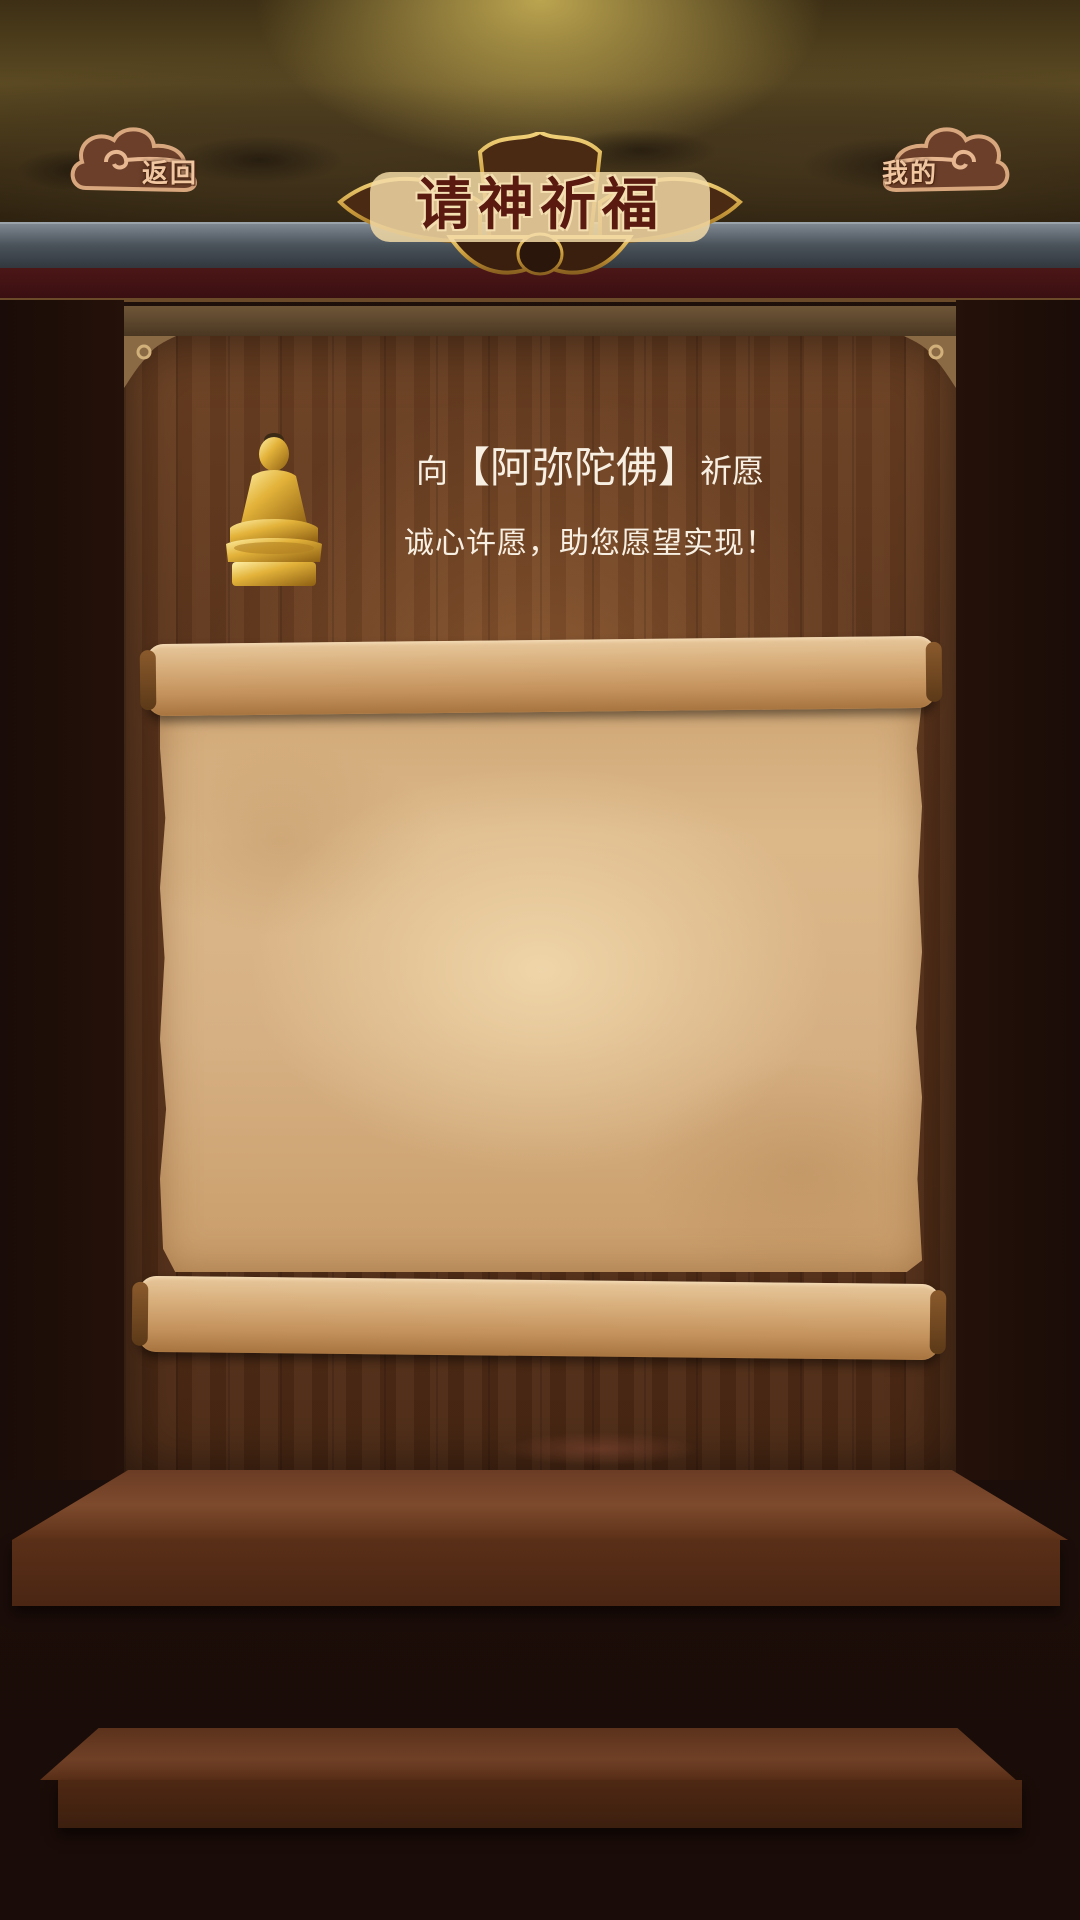 This screenshot has width=1080, height=1920. What do you see at coordinates (573, 467) in the screenshot?
I see `deity-name: 阿弥陀佛` at bounding box center [573, 467].